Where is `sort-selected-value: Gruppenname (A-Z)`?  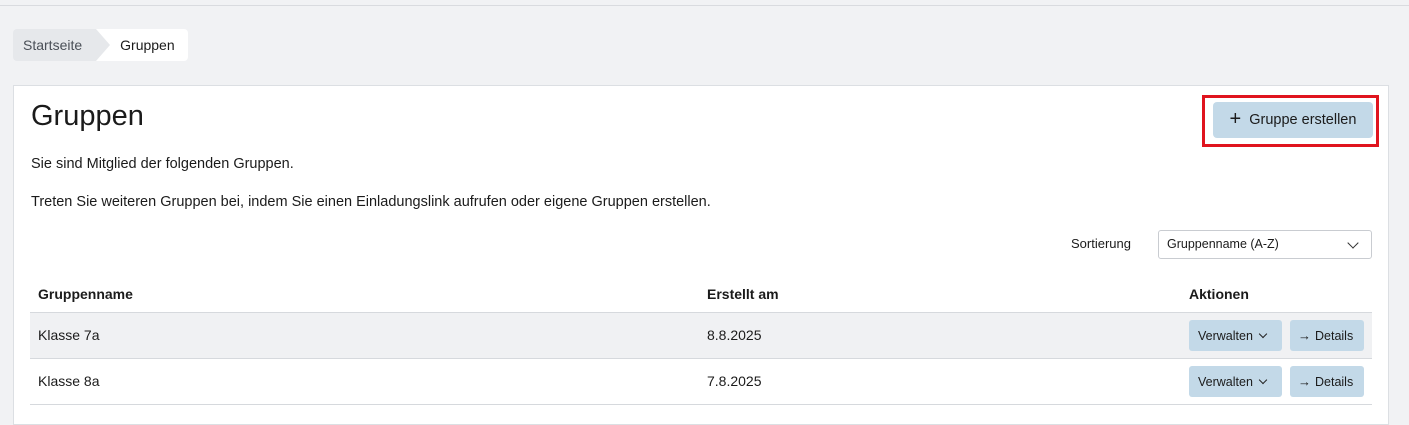
sort-selected-value: Gruppenname (A-Z) is located at coordinates (1223, 244).